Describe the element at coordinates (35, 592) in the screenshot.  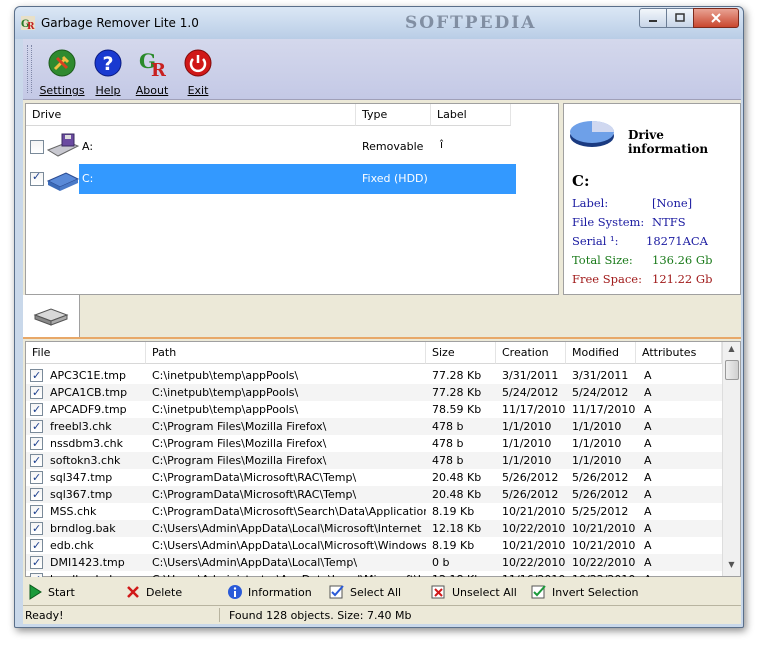
I see `play-icon` at that location.